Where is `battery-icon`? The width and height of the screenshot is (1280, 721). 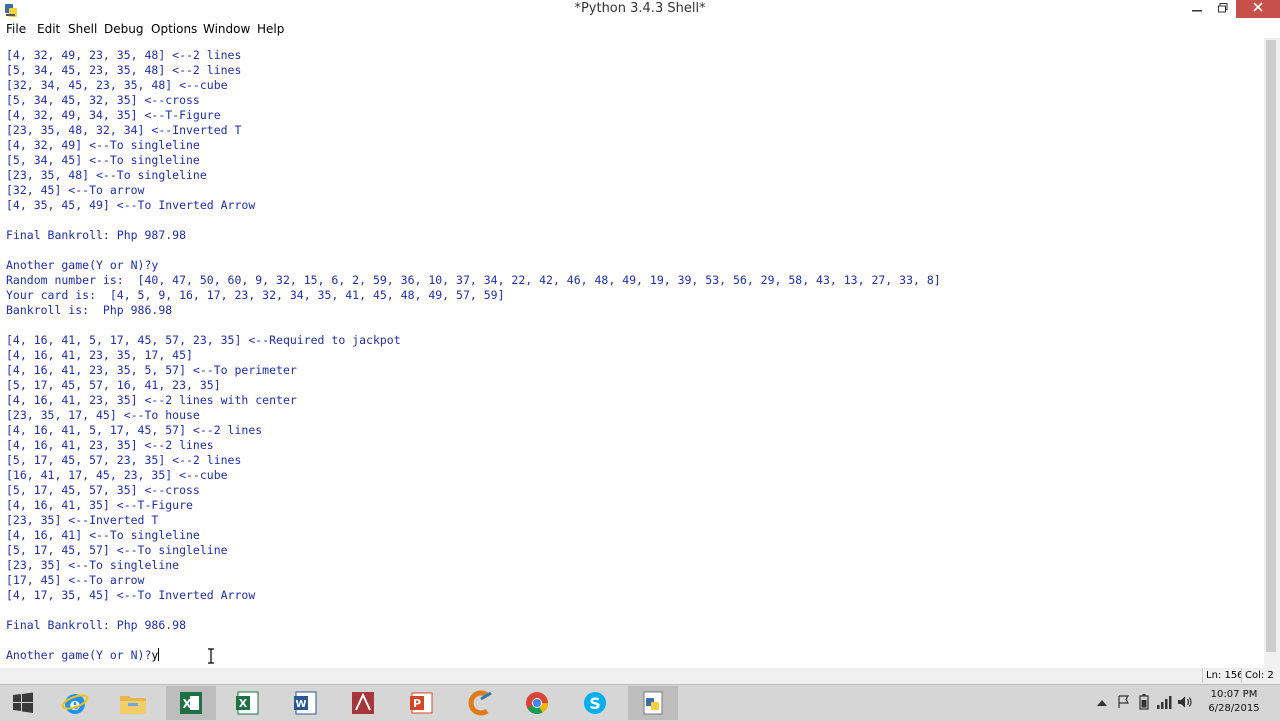 battery-icon is located at coordinates (1144, 703).